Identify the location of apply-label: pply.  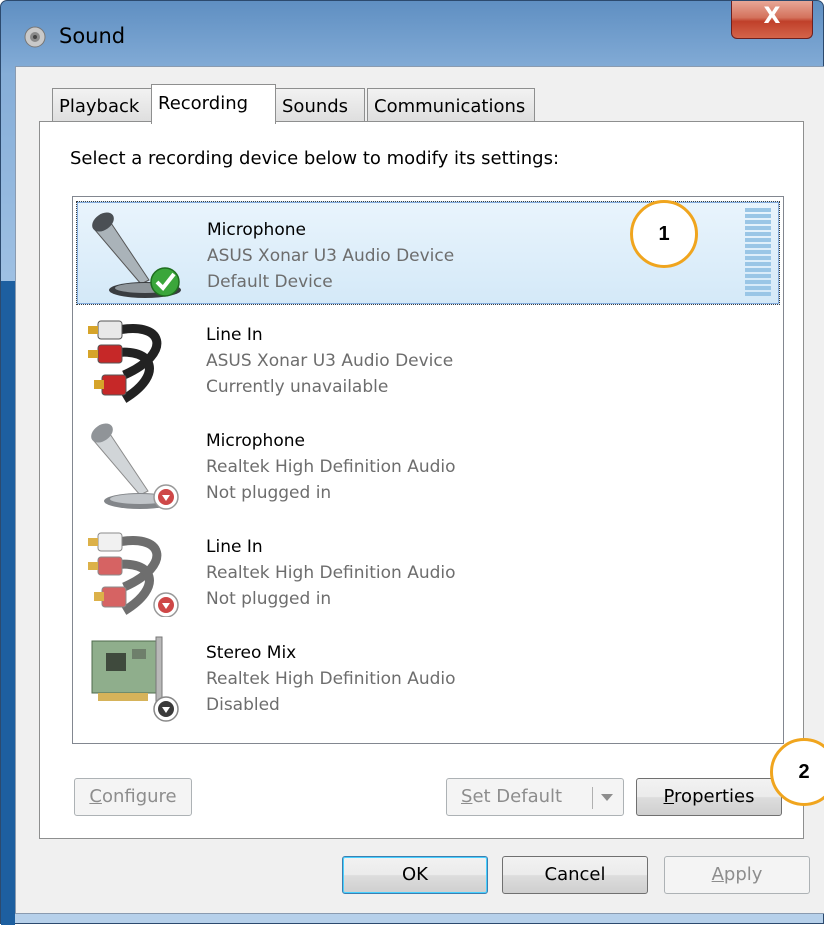
(743, 874).